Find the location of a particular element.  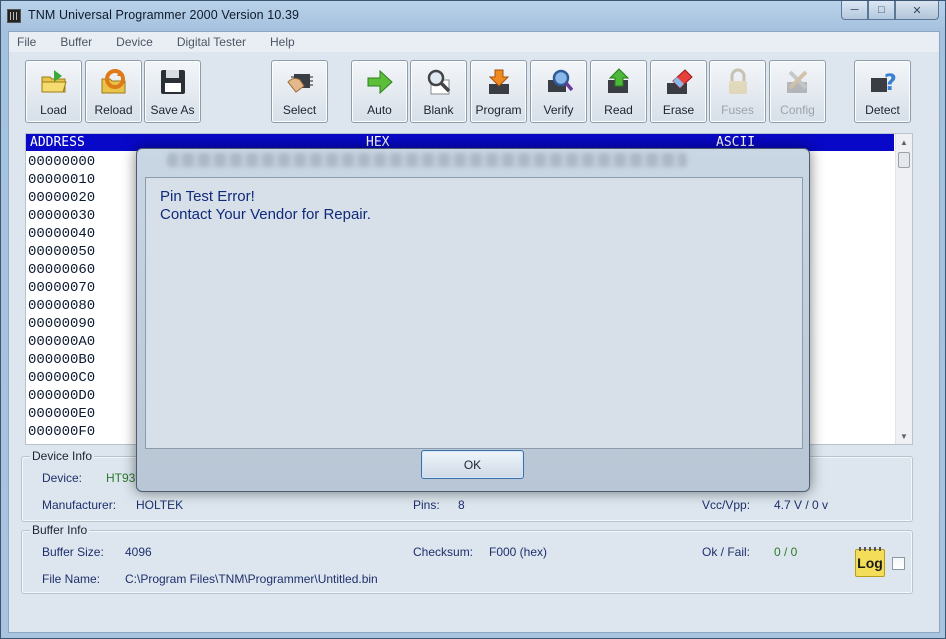

verify-icon is located at coordinates (560, 80).